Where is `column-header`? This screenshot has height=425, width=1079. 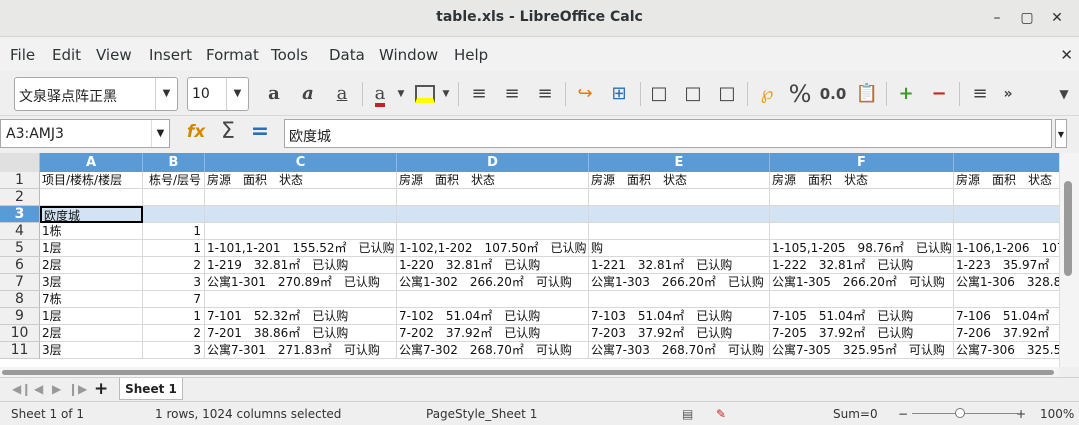 column-header is located at coordinates (1006, 162).